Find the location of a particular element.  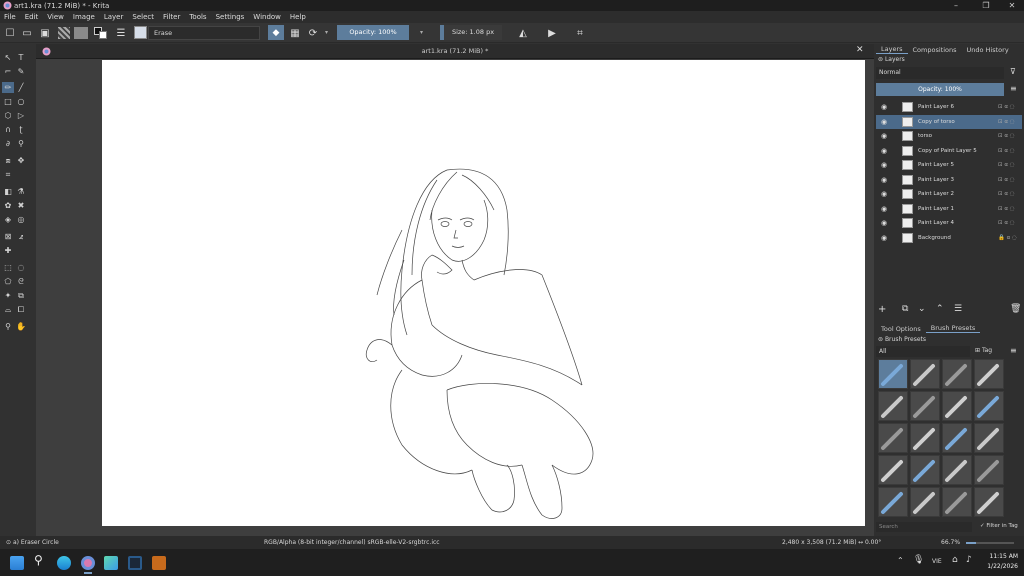

menu-select: Select is located at coordinates (143, 17).